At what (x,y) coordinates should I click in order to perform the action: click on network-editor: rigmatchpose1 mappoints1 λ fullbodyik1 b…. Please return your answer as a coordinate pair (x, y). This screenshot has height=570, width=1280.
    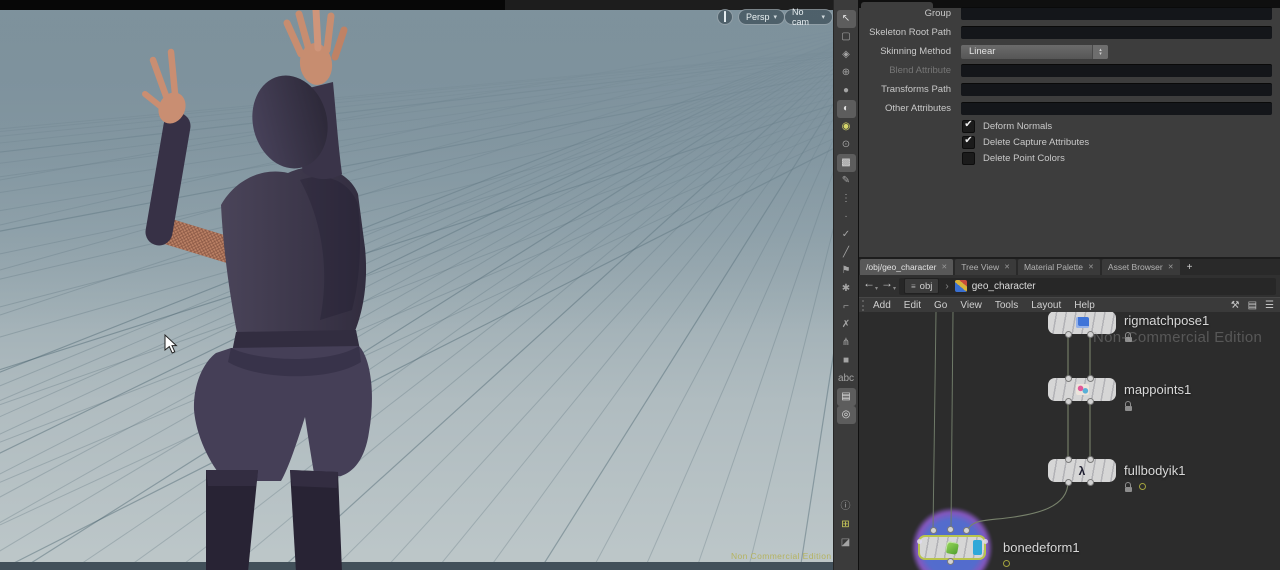
    Looking at the image, I should click on (1069, 441).